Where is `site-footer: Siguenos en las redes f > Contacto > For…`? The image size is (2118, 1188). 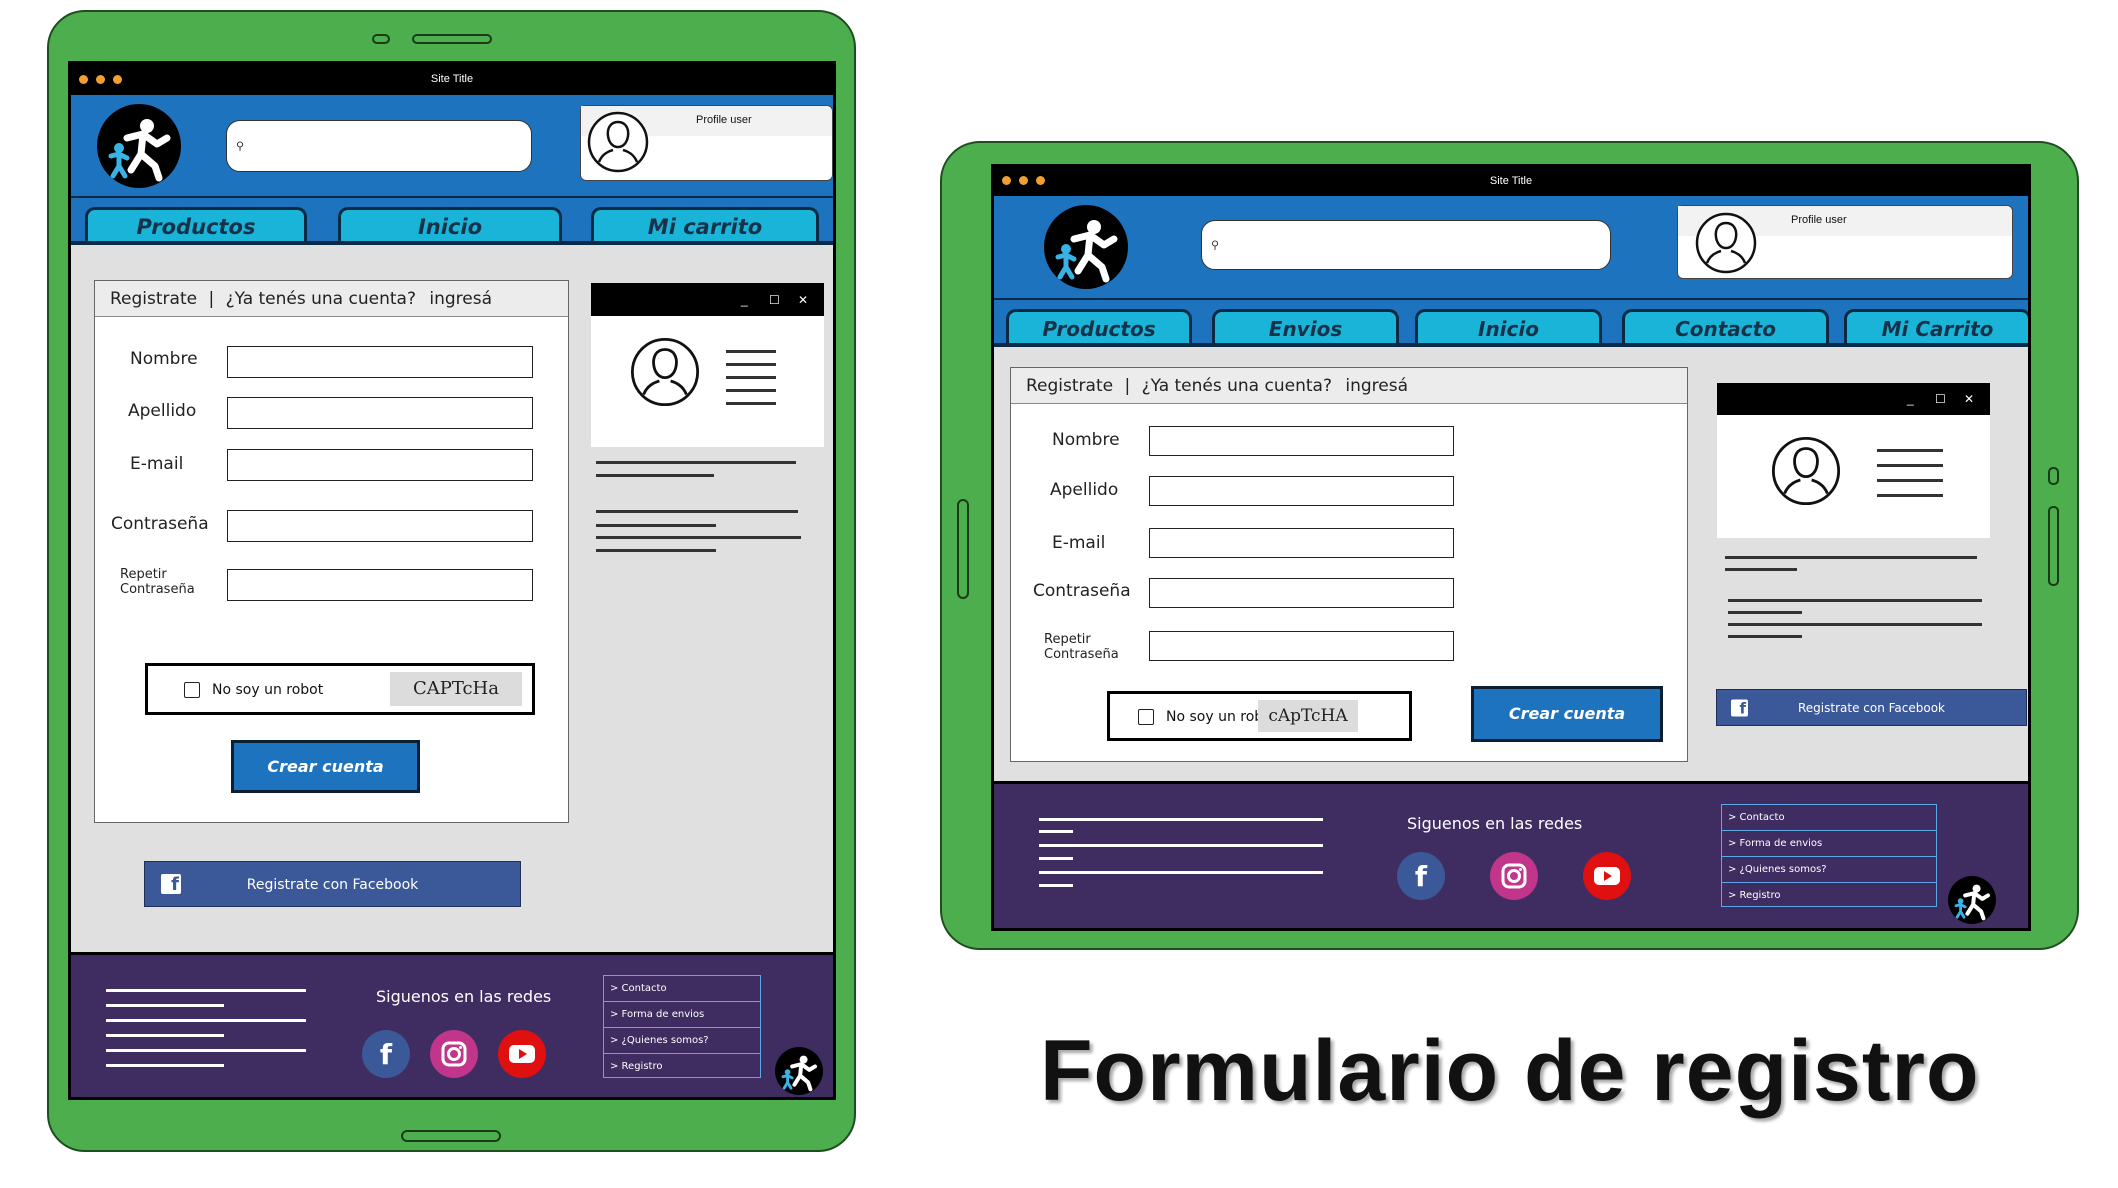
site-footer: Siguenos en las redes f > Contacto > For… is located at coordinates (1511, 854).